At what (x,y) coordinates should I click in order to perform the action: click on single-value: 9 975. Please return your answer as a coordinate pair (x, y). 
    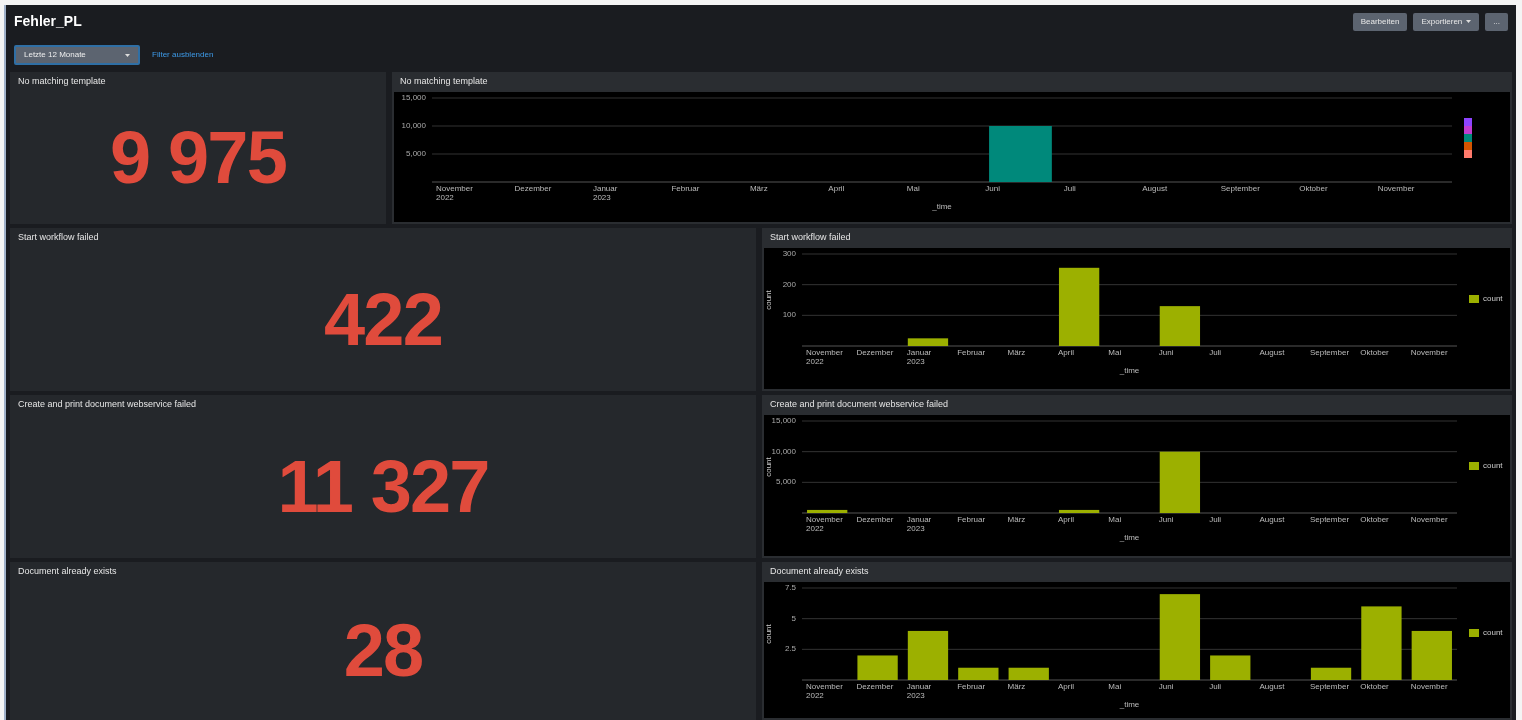
    Looking at the image, I should click on (198, 158).